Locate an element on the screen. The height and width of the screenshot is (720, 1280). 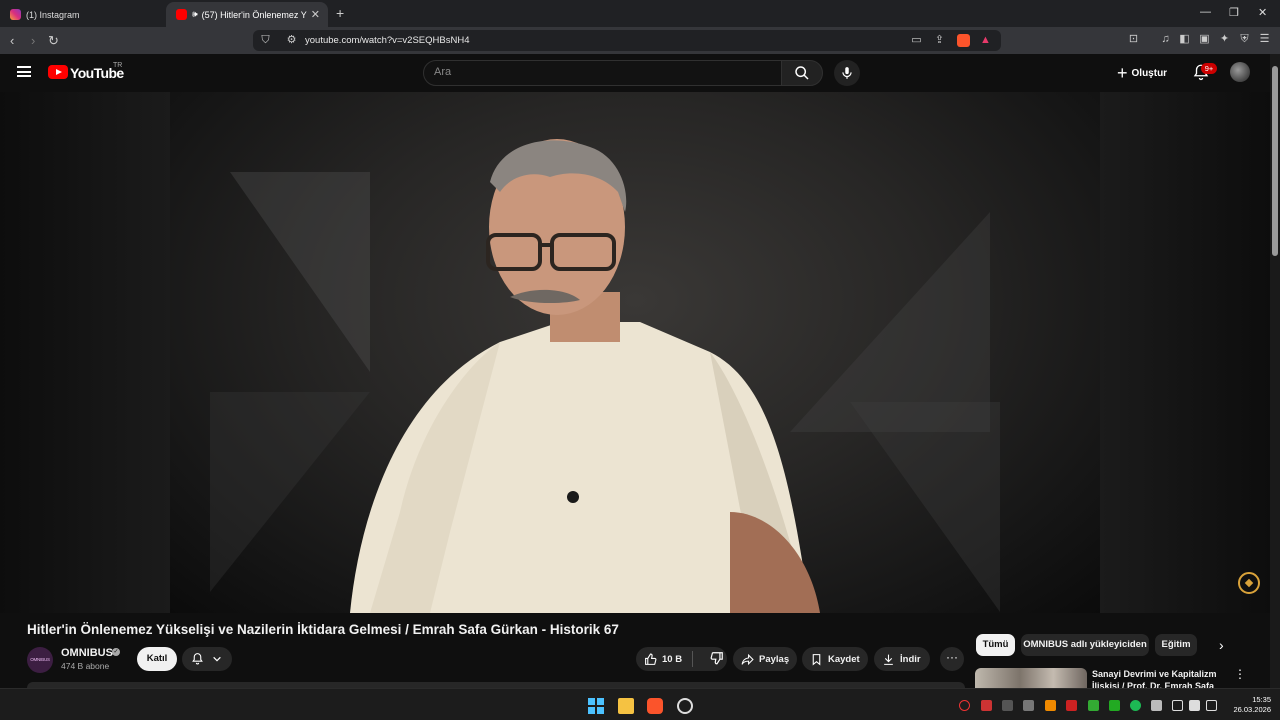
volume-icon is located at coordinates (1194, 705).